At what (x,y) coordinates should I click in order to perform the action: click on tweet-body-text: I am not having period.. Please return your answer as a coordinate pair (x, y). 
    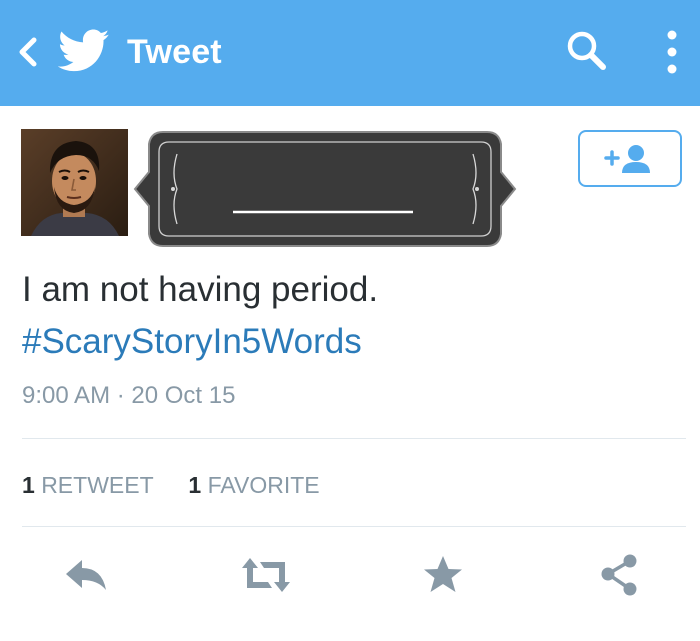
    Looking at the image, I should click on (200, 289).